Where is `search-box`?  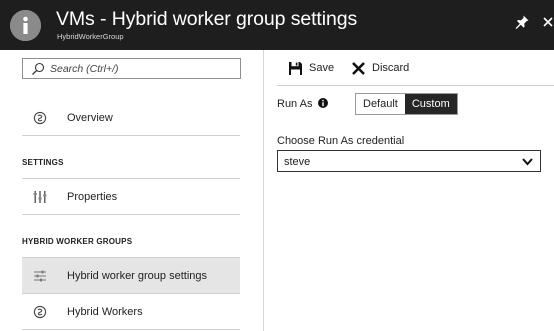
search-box is located at coordinates (131, 68).